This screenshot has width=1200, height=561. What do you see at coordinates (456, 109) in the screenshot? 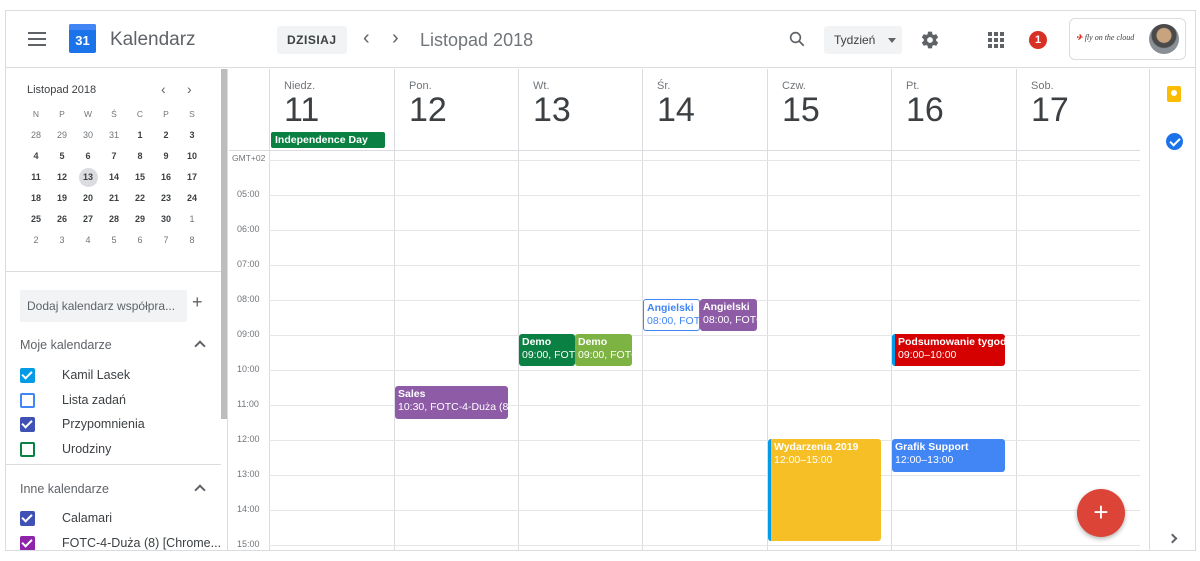
I see `day-header: Pon. 12` at bounding box center [456, 109].